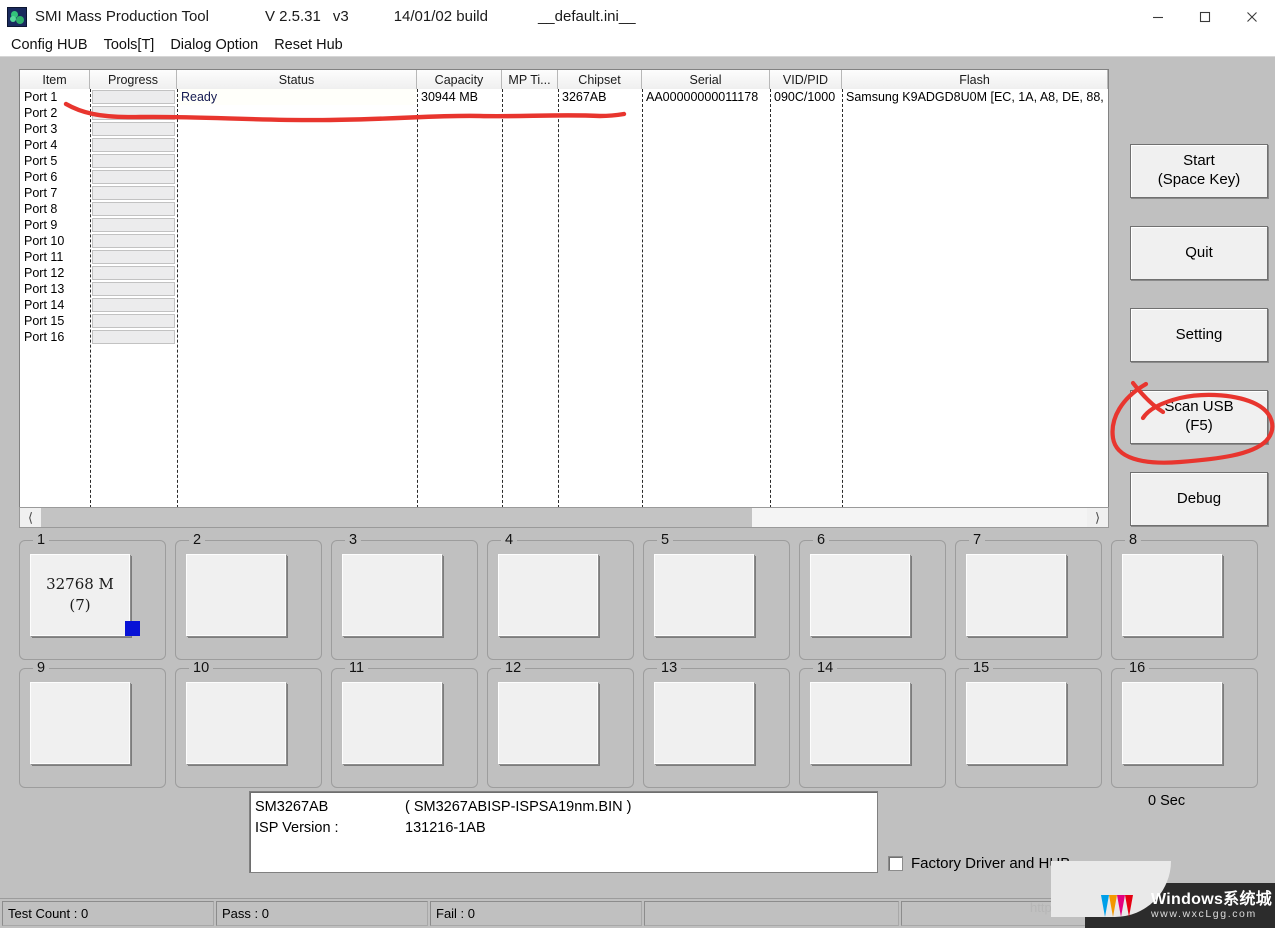 The width and height of the screenshot is (1275, 928). What do you see at coordinates (248, 724) in the screenshot?
I see `port-panel-10: 10` at bounding box center [248, 724].